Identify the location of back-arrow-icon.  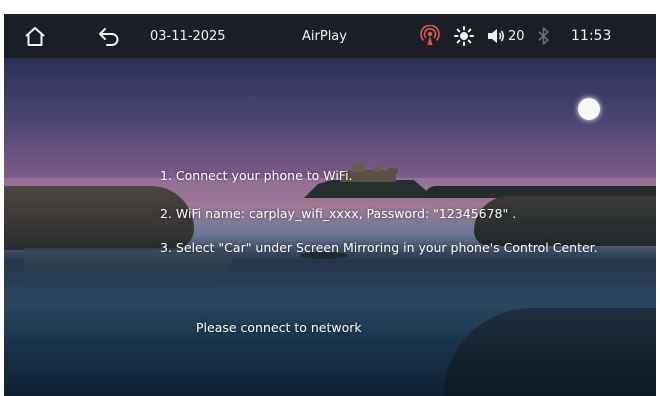
(109, 36).